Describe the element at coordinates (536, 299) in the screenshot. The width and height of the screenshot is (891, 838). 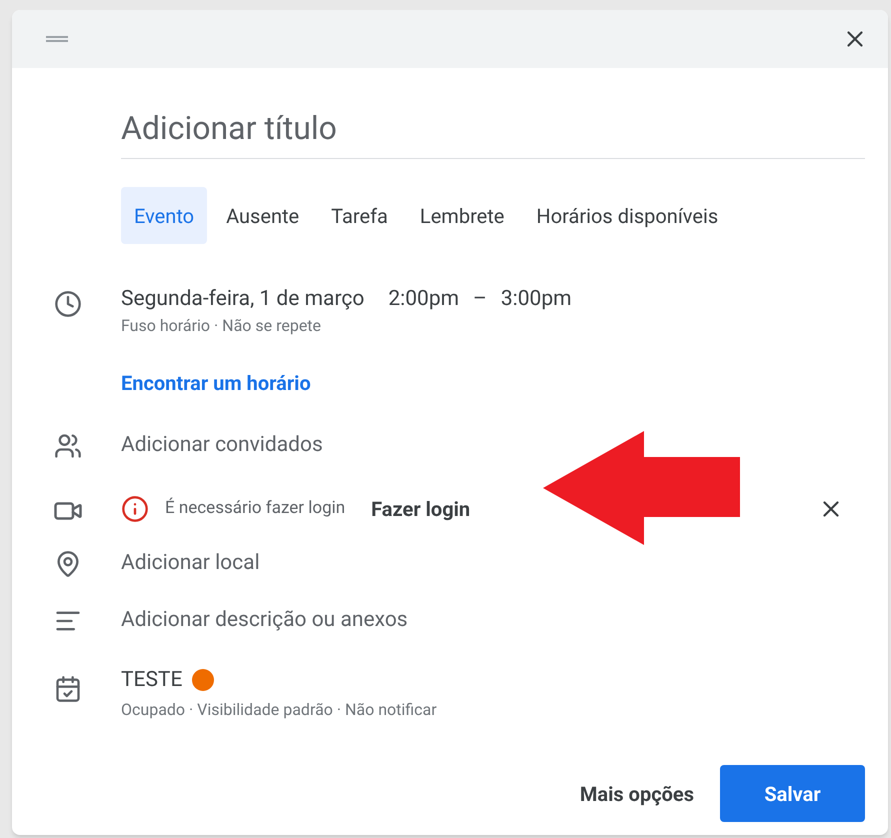
I see `end-time: 3:00pm` at that location.